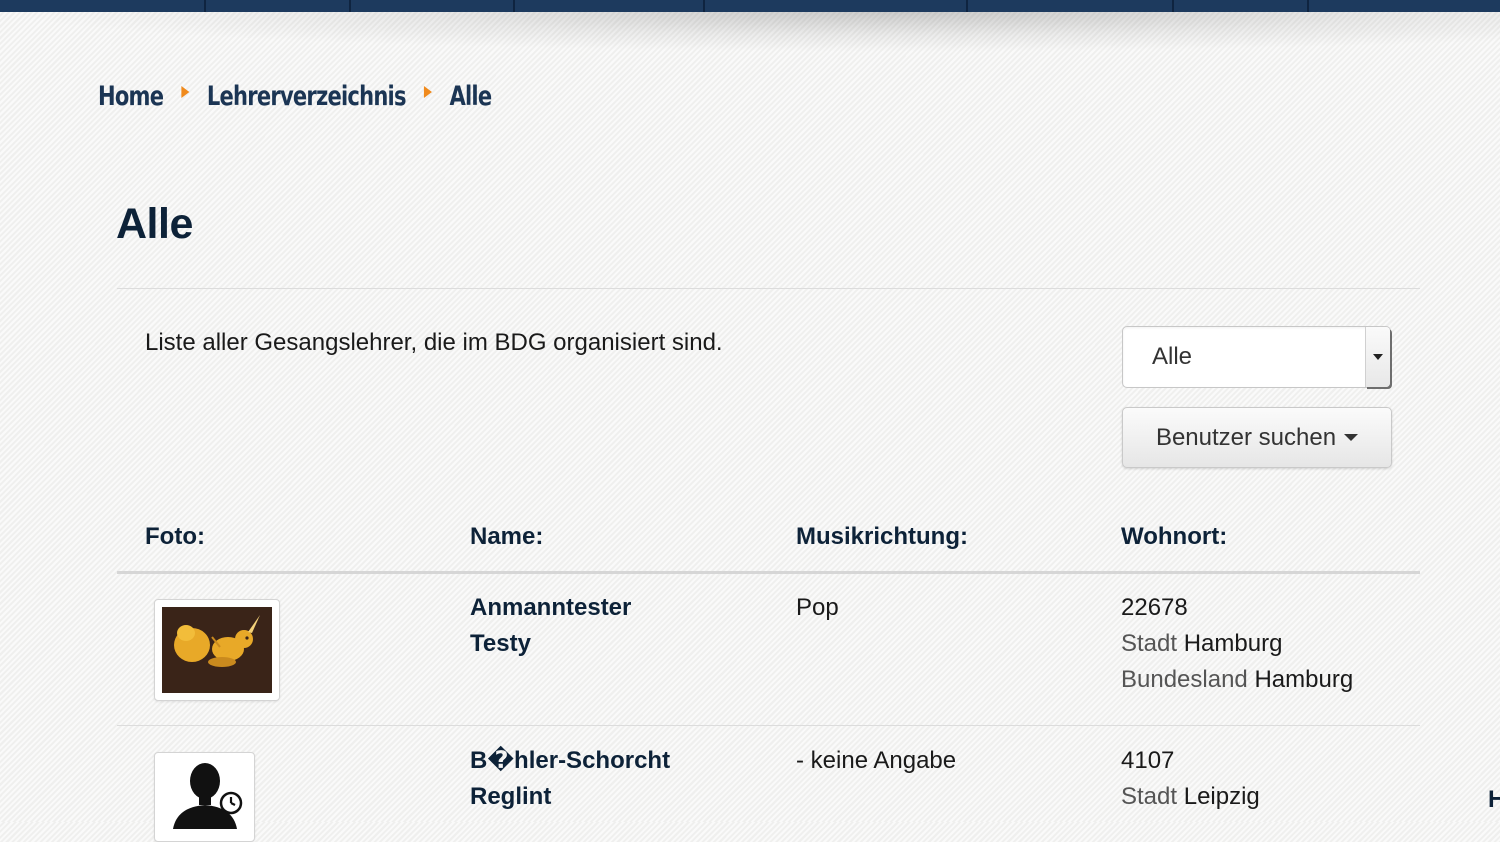 The image size is (1500, 842). What do you see at coordinates (570, 797) in the screenshot?
I see `teacher-first-name: Reglint` at bounding box center [570, 797].